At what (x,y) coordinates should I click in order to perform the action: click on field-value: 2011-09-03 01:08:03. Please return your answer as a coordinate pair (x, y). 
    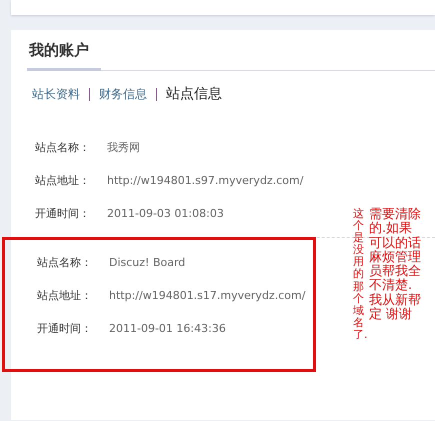
    Looking at the image, I should click on (165, 214).